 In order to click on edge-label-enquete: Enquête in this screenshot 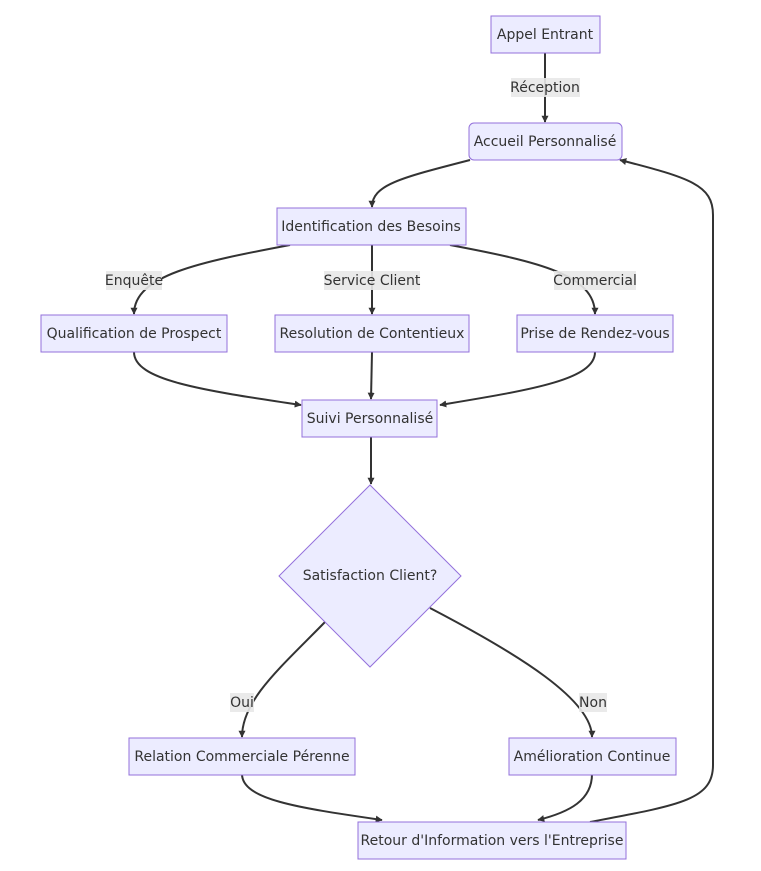, I will do `click(134, 280)`.